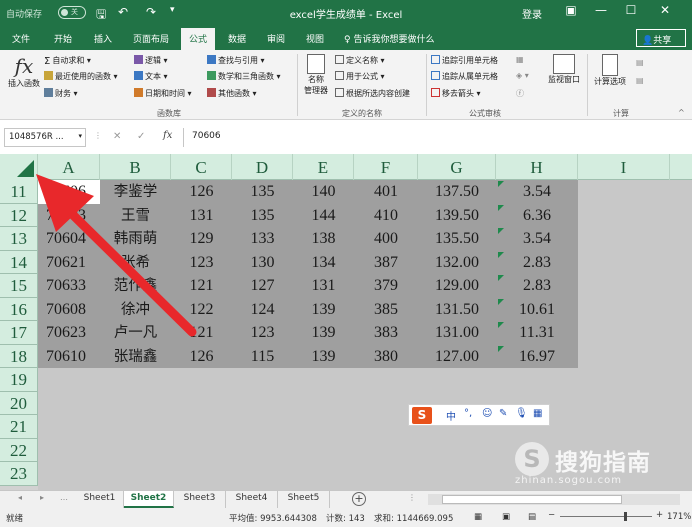 This screenshot has width=692, height=527. What do you see at coordinates (323, 192) in the screenshot?
I see `table-cell: 140` at bounding box center [323, 192].